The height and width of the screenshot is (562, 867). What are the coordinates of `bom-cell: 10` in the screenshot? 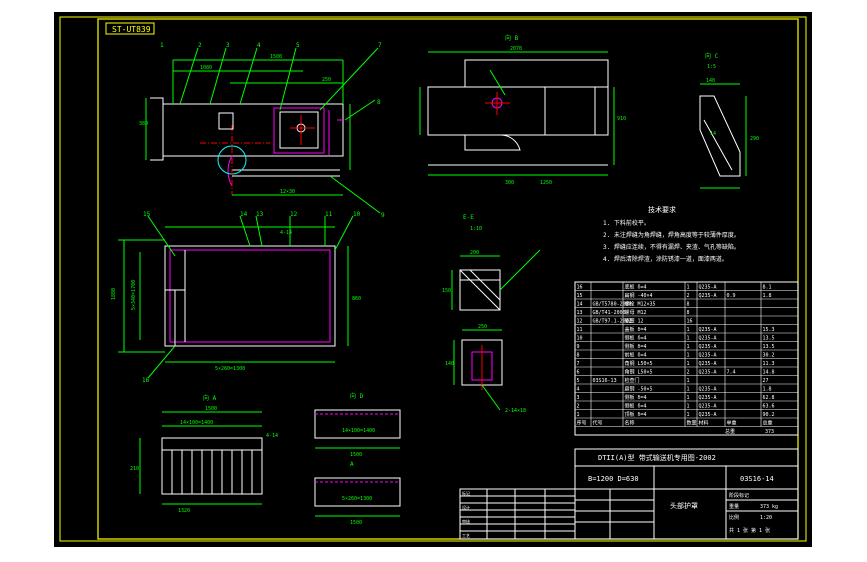 It's located at (580, 339).